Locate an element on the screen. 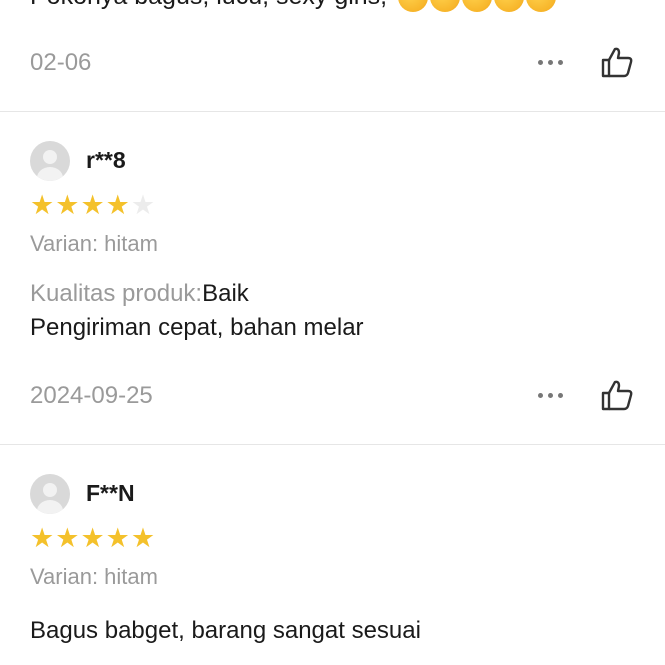 Image resolution: width=665 pixels, height=665 pixels. quality-line: Kualitas produk:Baik is located at coordinates (332, 294).